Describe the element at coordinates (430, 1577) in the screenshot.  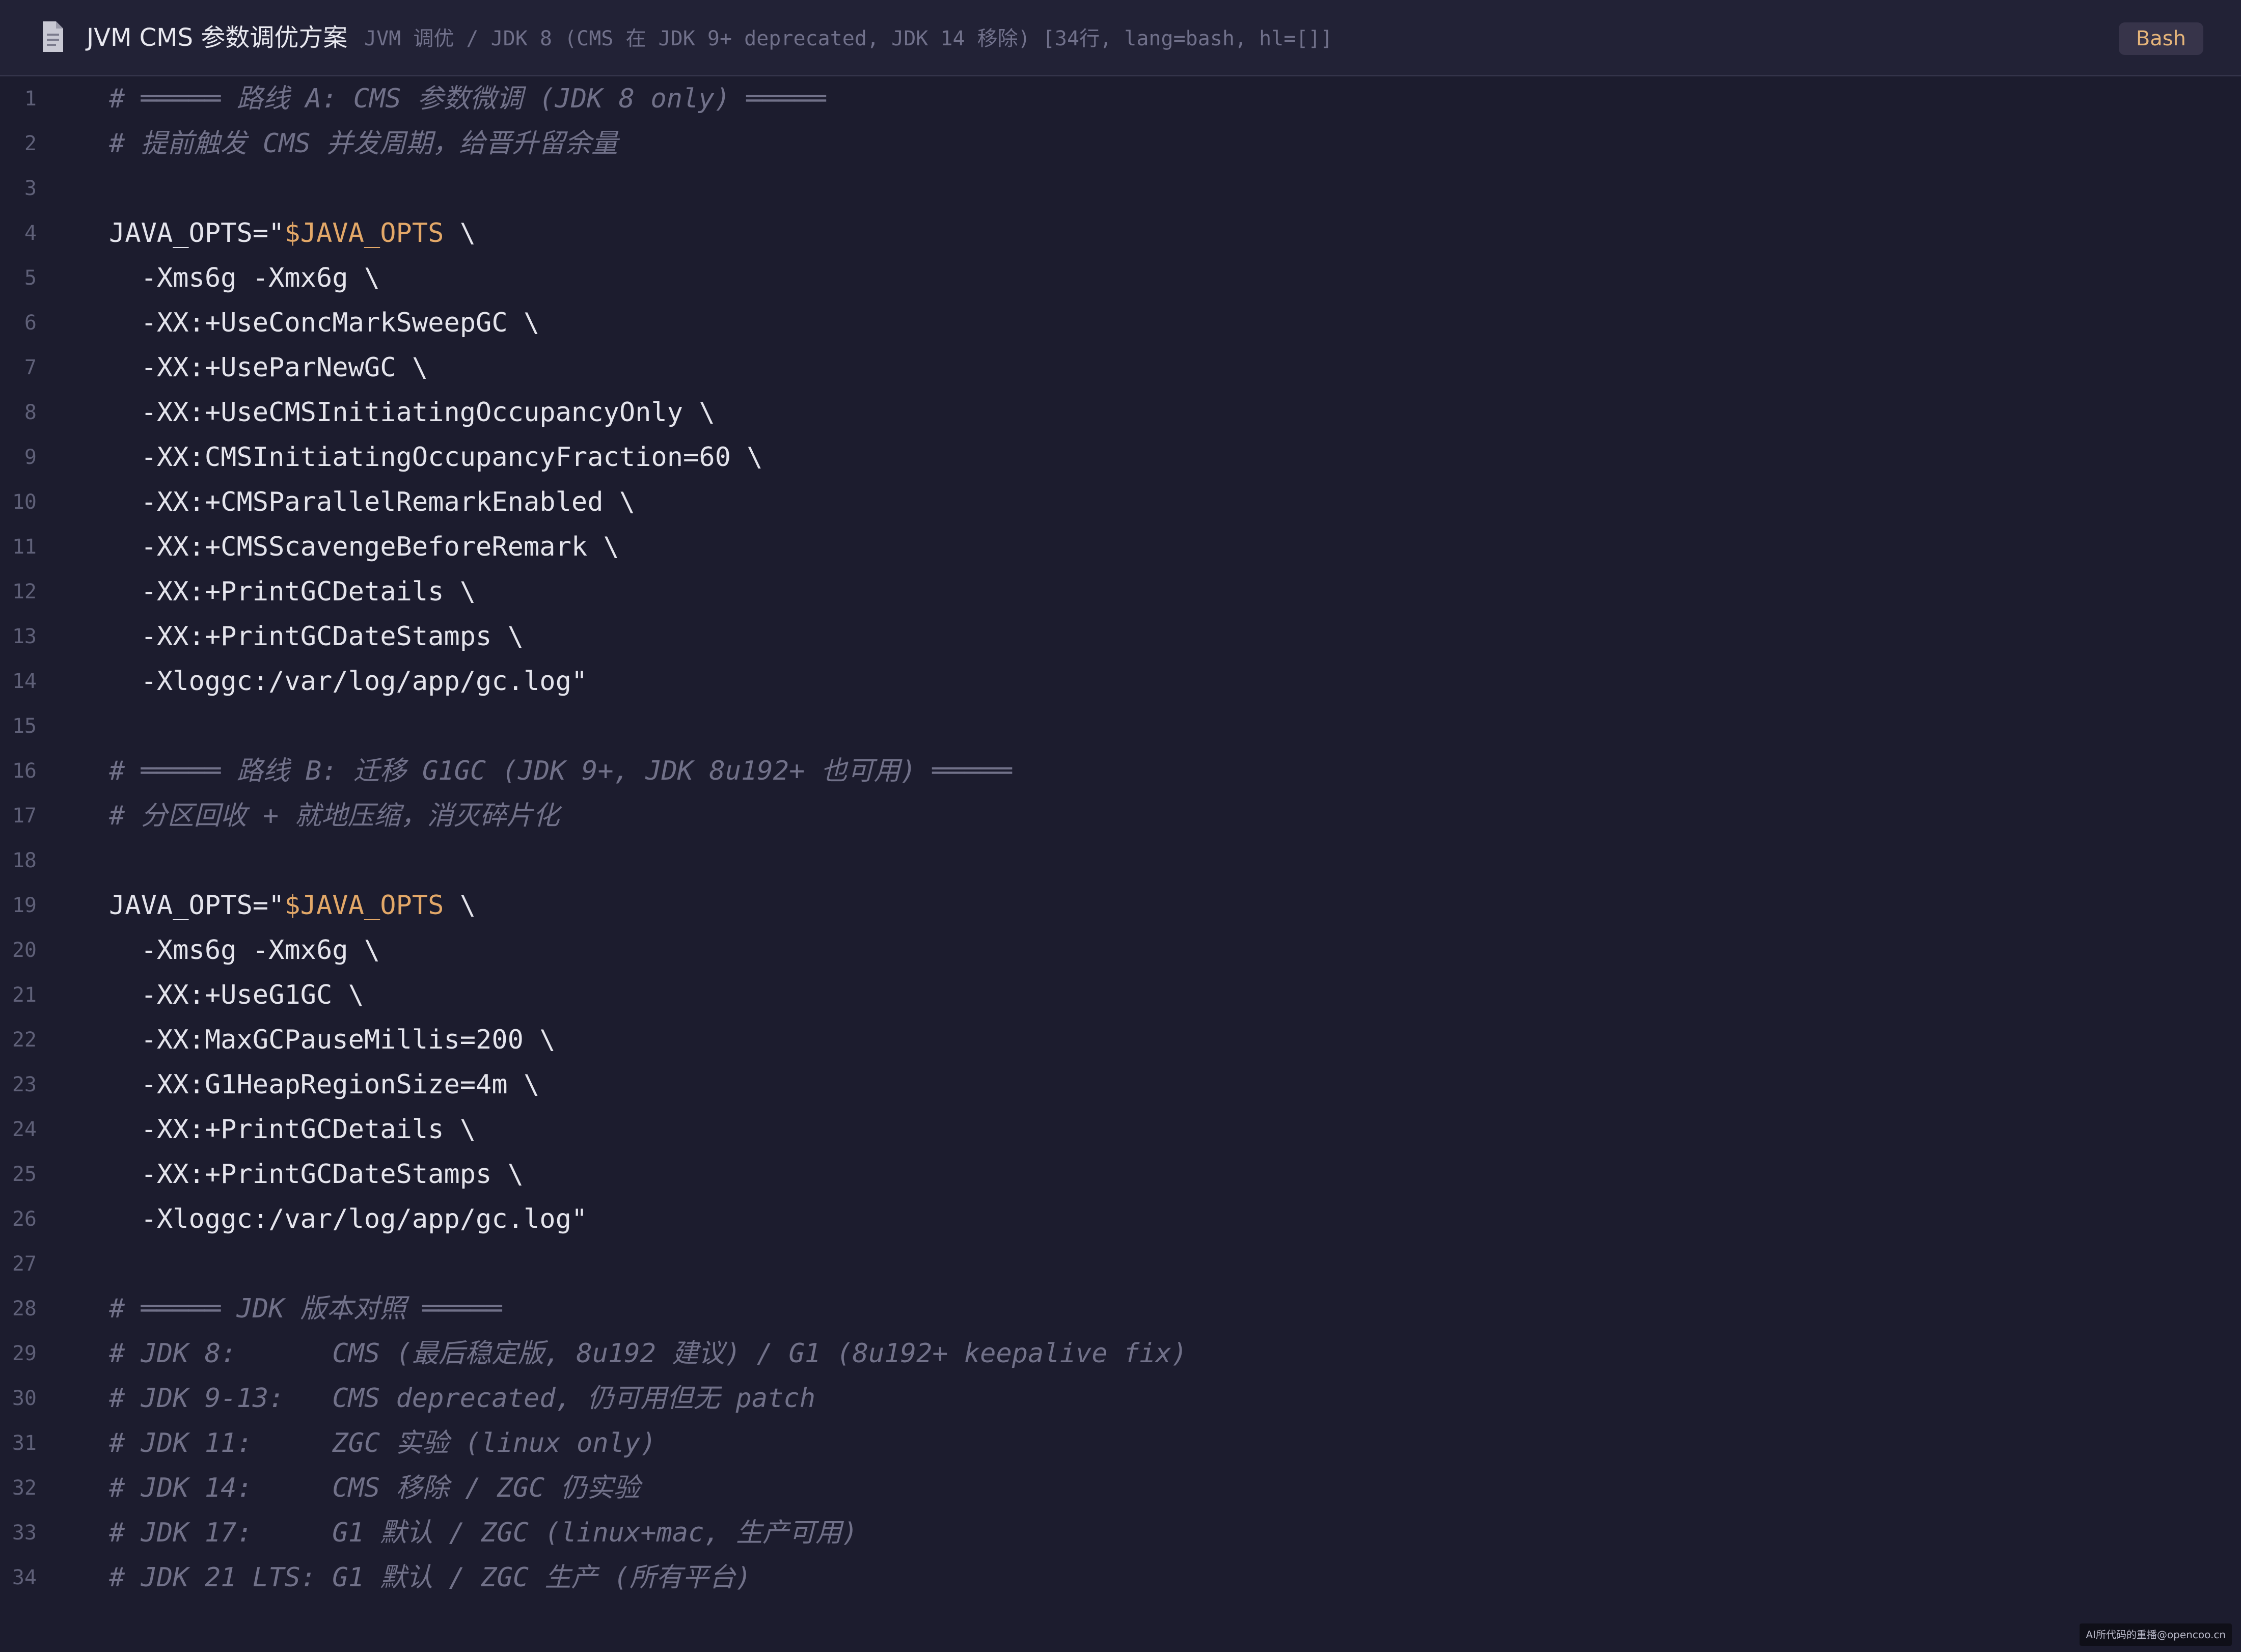
I see `code-comment: # JDK 21 LTS: G1 默认 / ZGC 生产 (所有平台)` at that location.